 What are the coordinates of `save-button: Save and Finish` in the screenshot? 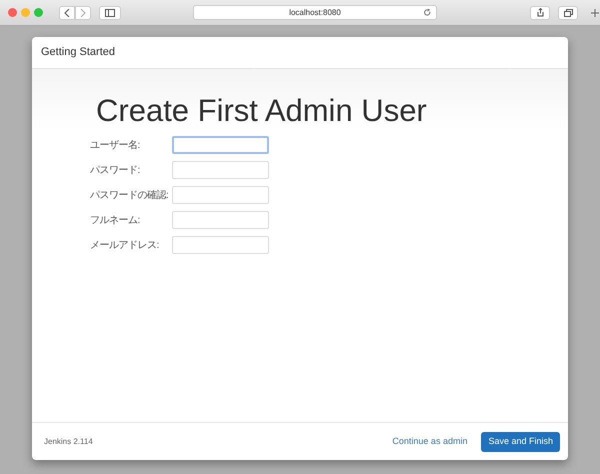 It's located at (520, 442).